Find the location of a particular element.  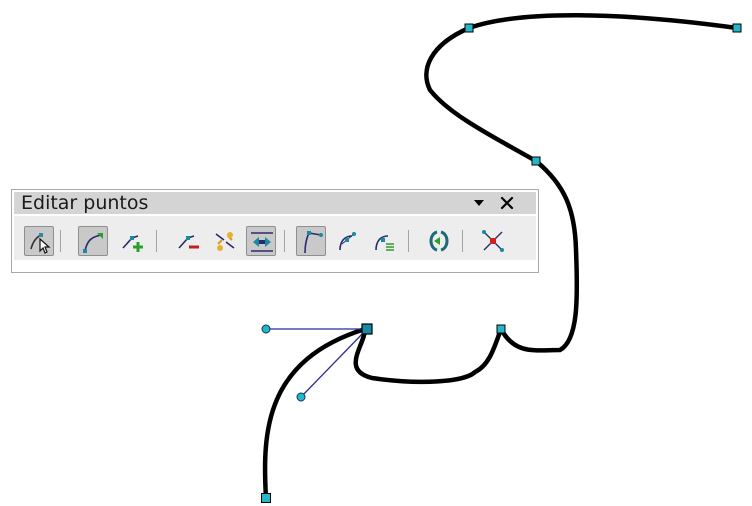

smooth-transition-icon is located at coordinates (347, 241).